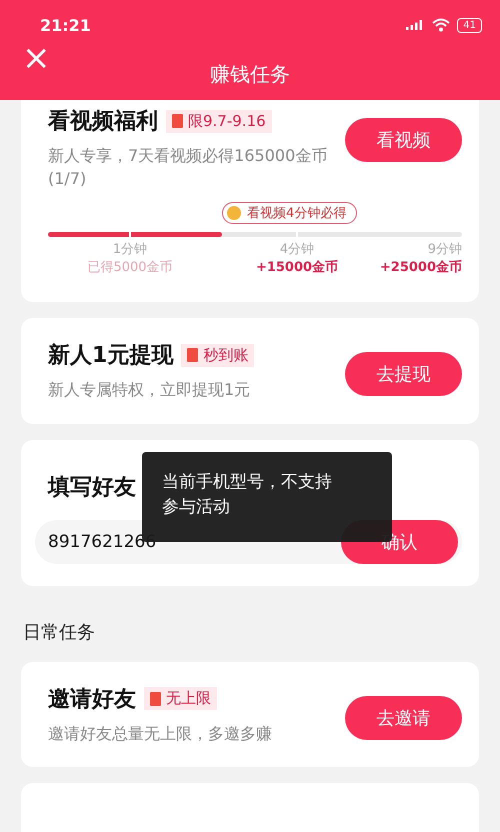  What do you see at coordinates (160, 733) in the screenshot?
I see `task-description: 邀请好友总量无上限，多邀多赚` at bounding box center [160, 733].